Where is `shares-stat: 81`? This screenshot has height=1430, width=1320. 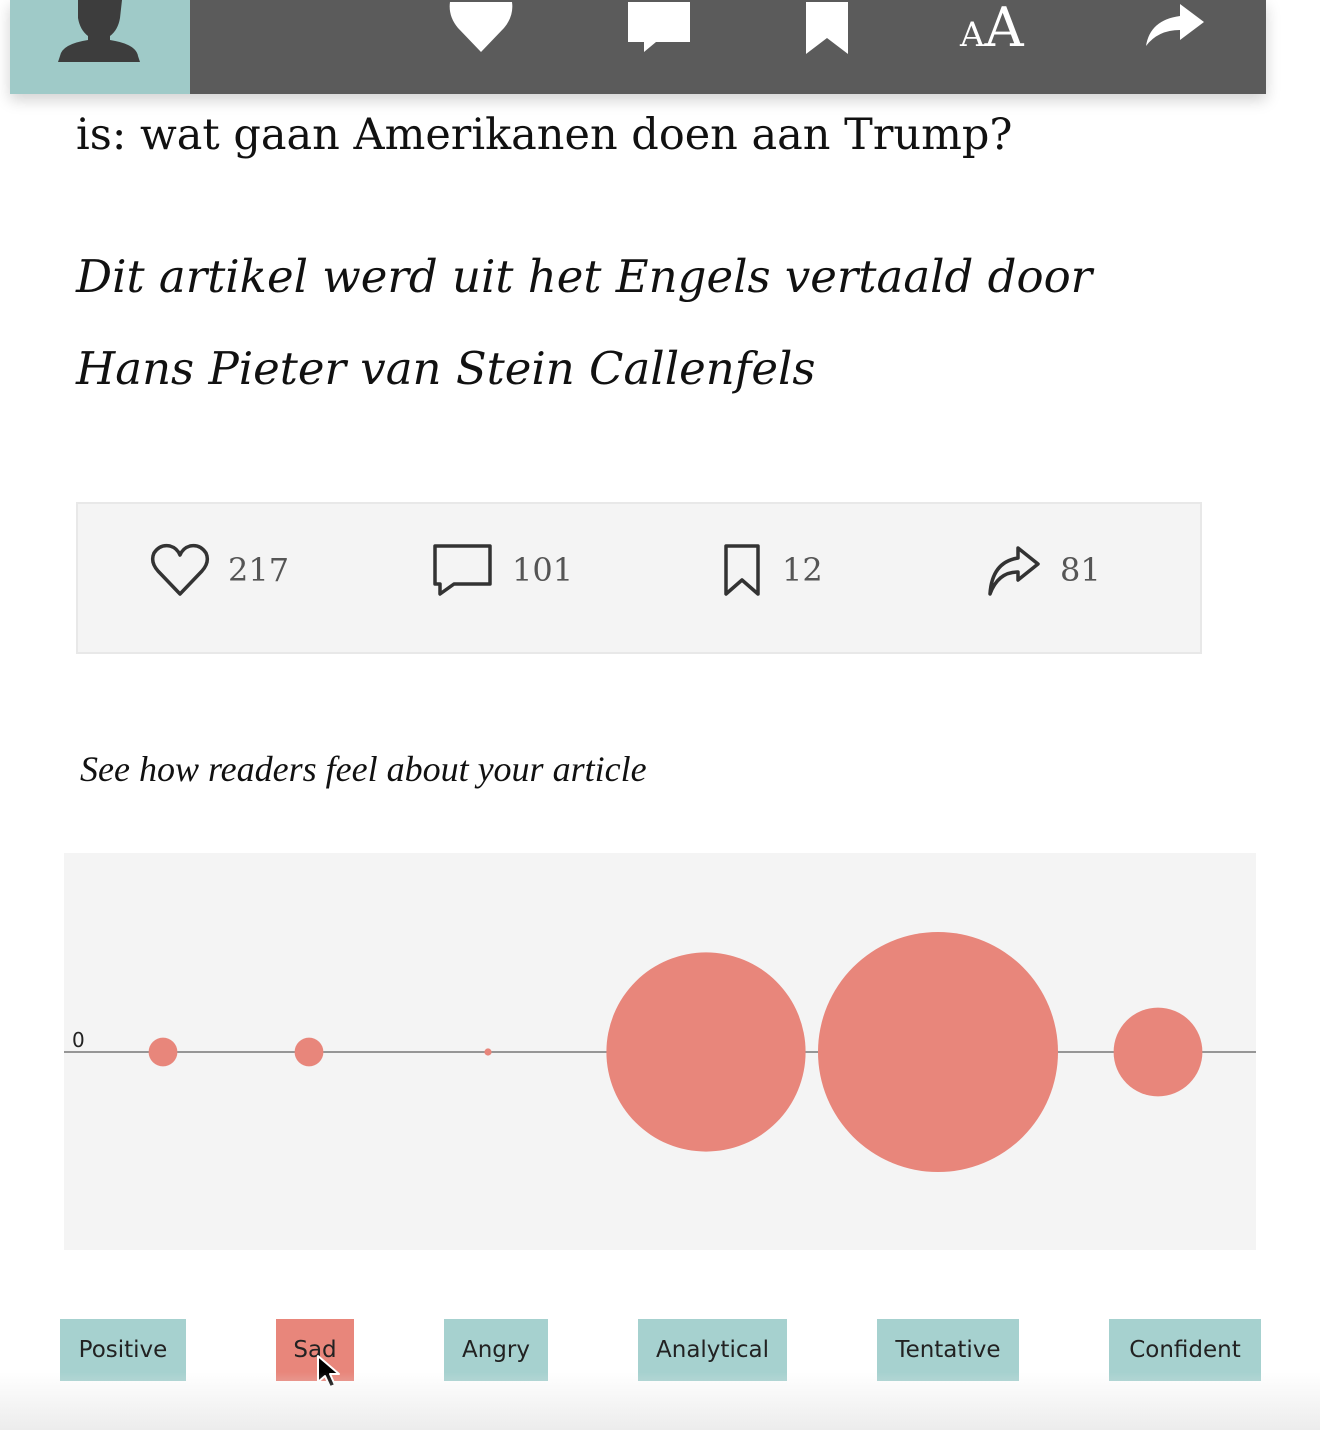
shares-stat: 81 is located at coordinates (1042, 570).